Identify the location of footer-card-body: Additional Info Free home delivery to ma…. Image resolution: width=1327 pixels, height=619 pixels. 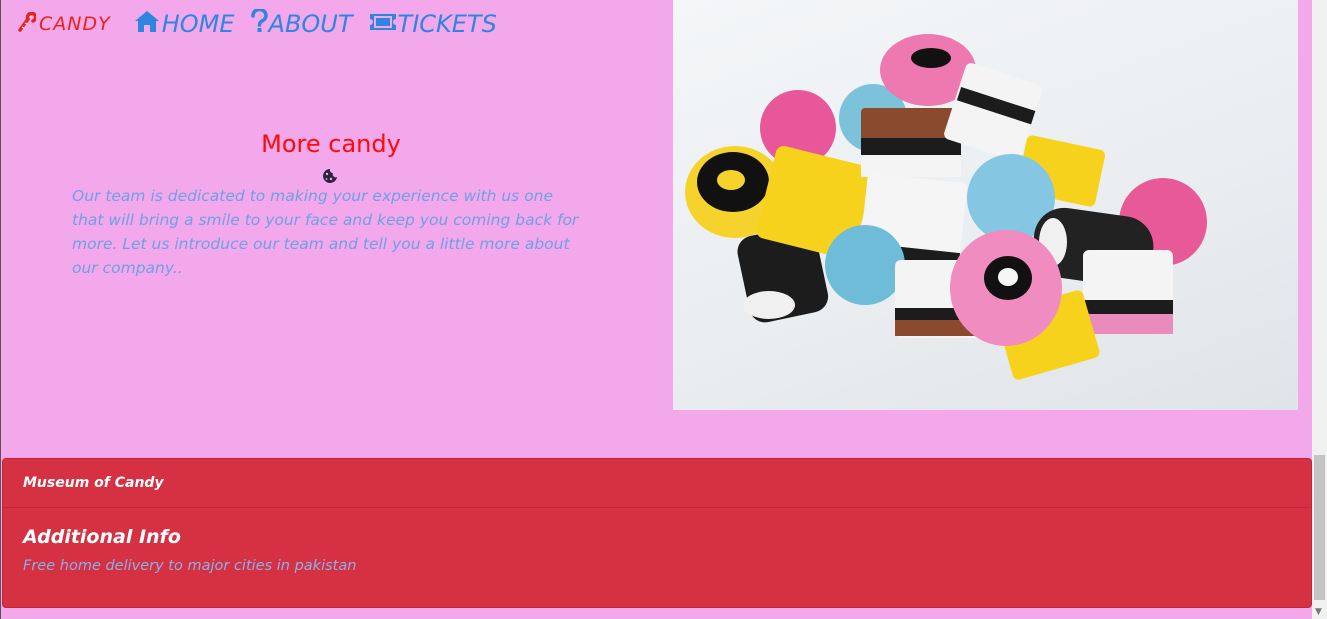
(657, 550).